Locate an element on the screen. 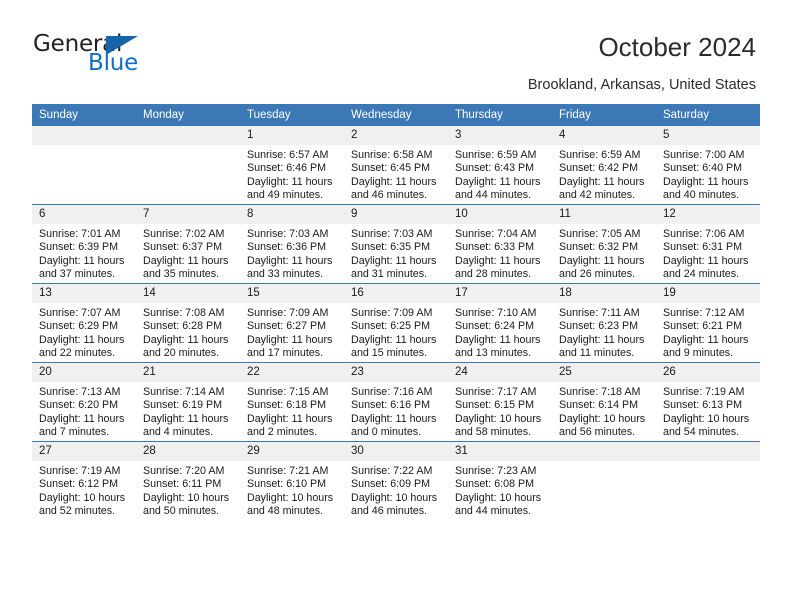  day-number: 24 is located at coordinates (500, 372).